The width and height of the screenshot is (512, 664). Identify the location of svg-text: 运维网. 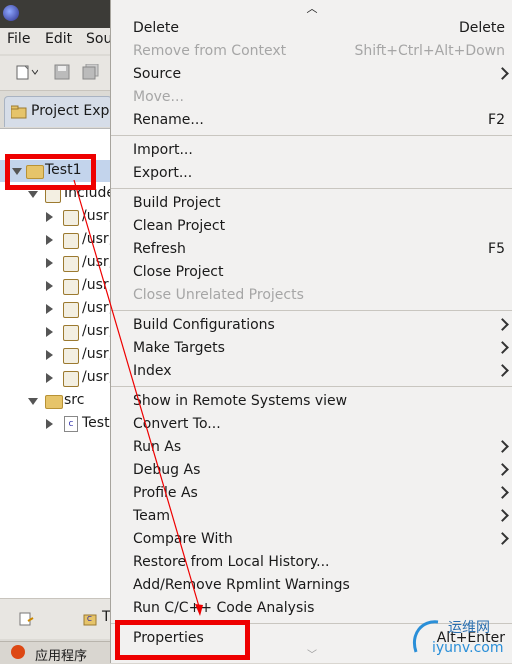
(469, 628).